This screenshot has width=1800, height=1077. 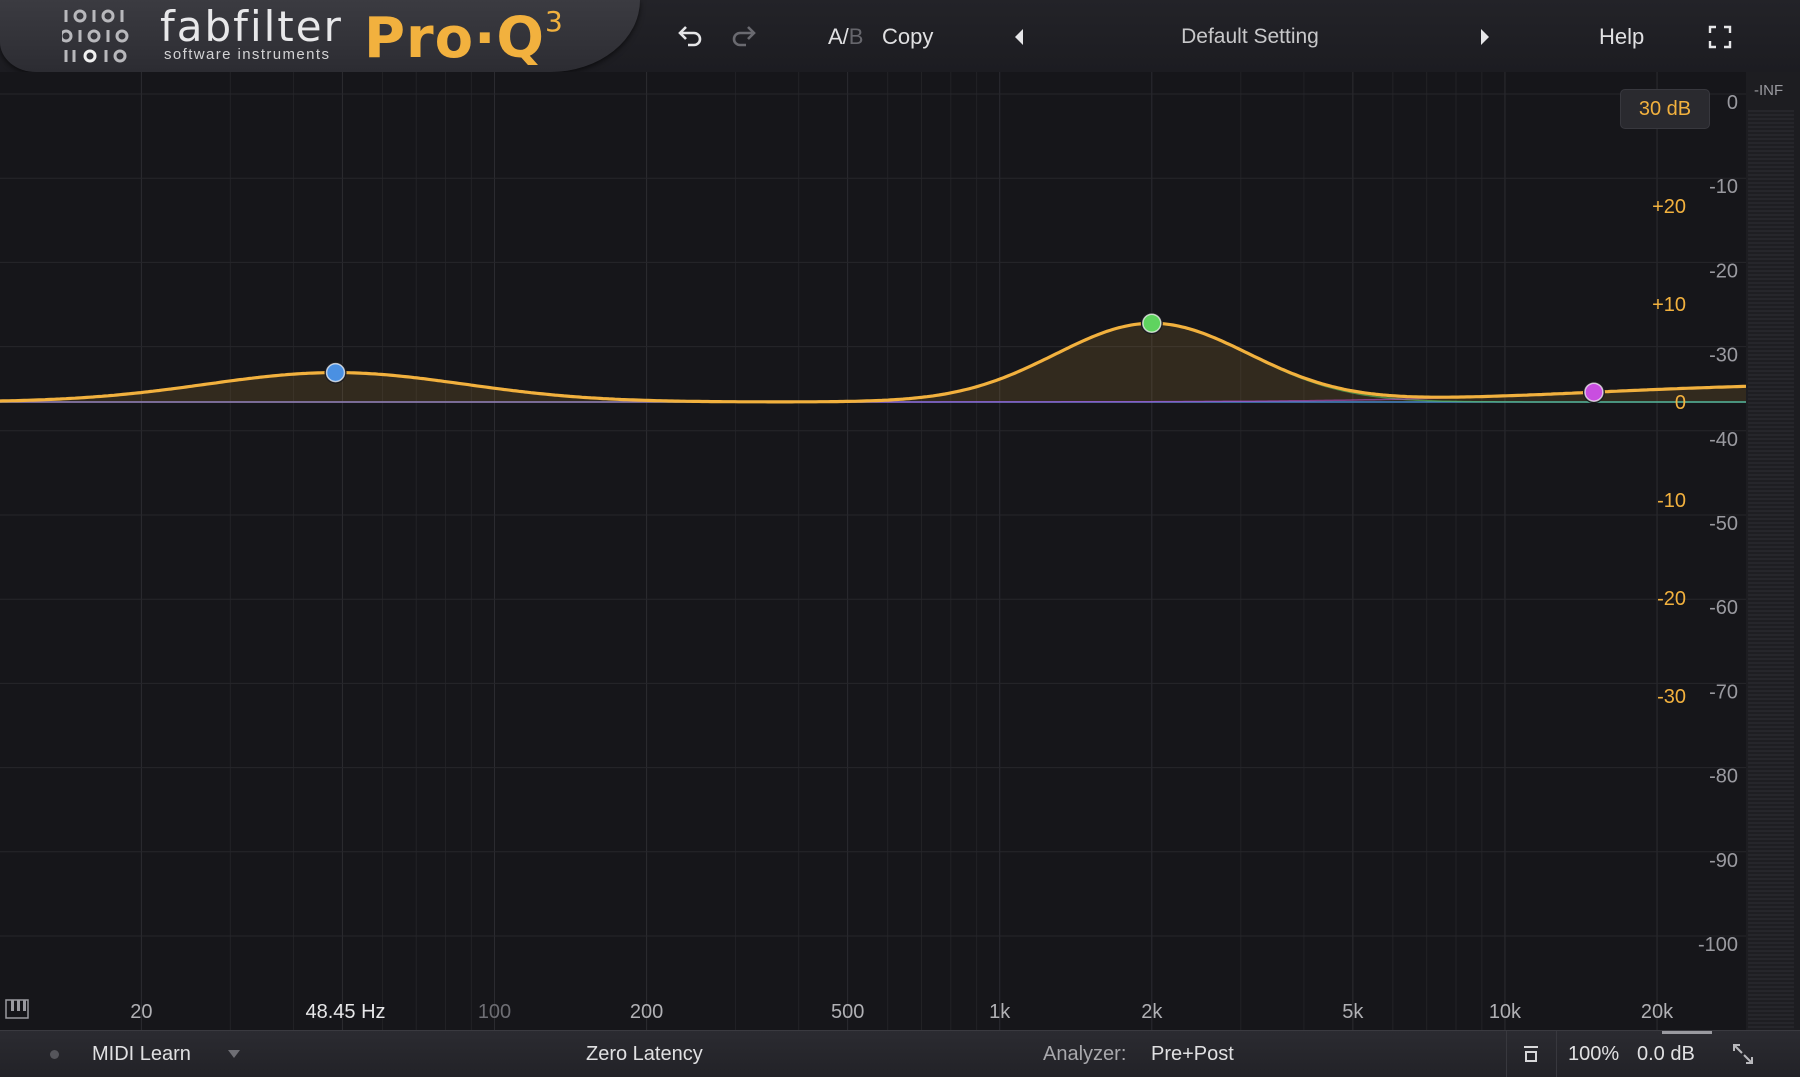 What do you see at coordinates (1723, 440) in the screenshot?
I see `analyzer-scale-label: -40` at bounding box center [1723, 440].